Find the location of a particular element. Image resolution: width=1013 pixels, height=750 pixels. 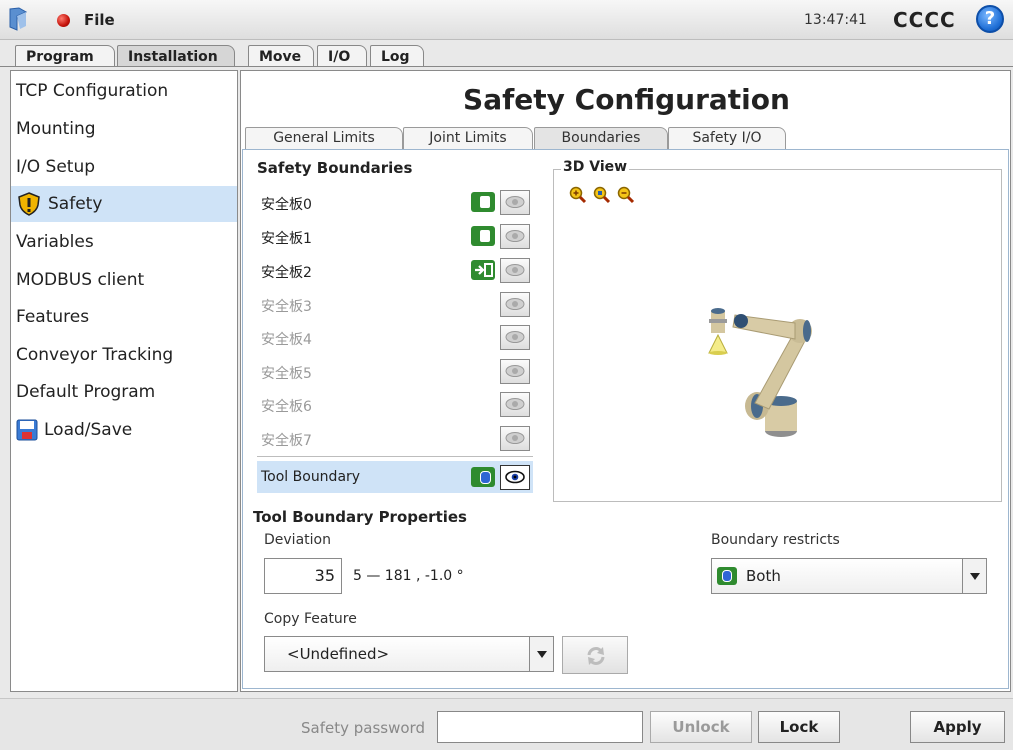

sidebar-item-features: Features is located at coordinates (124, 317).